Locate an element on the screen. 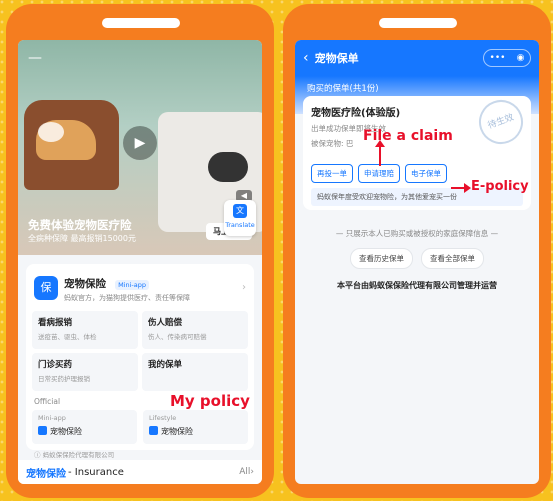 The image size is (553, 501). tile-title: 门诊买药 is located at coordinates (55, 365).